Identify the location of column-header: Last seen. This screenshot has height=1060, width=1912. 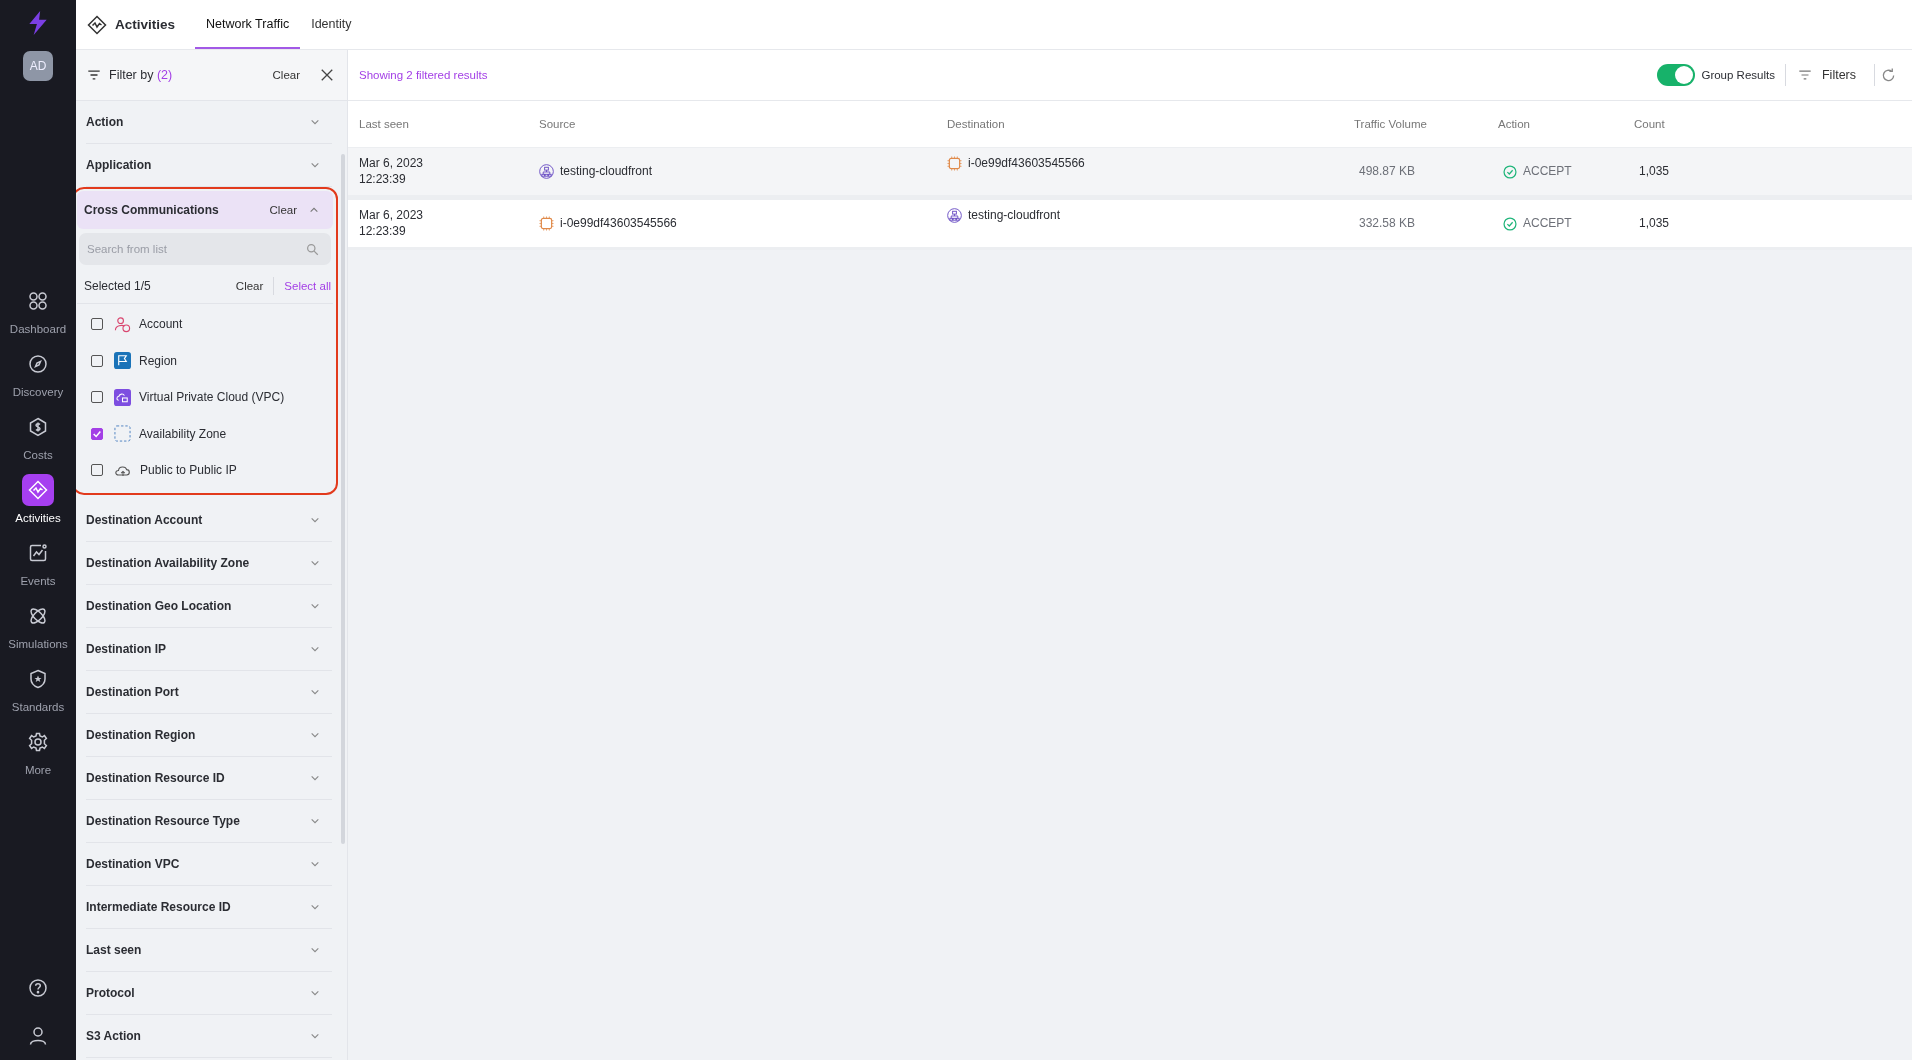
(384, 124).